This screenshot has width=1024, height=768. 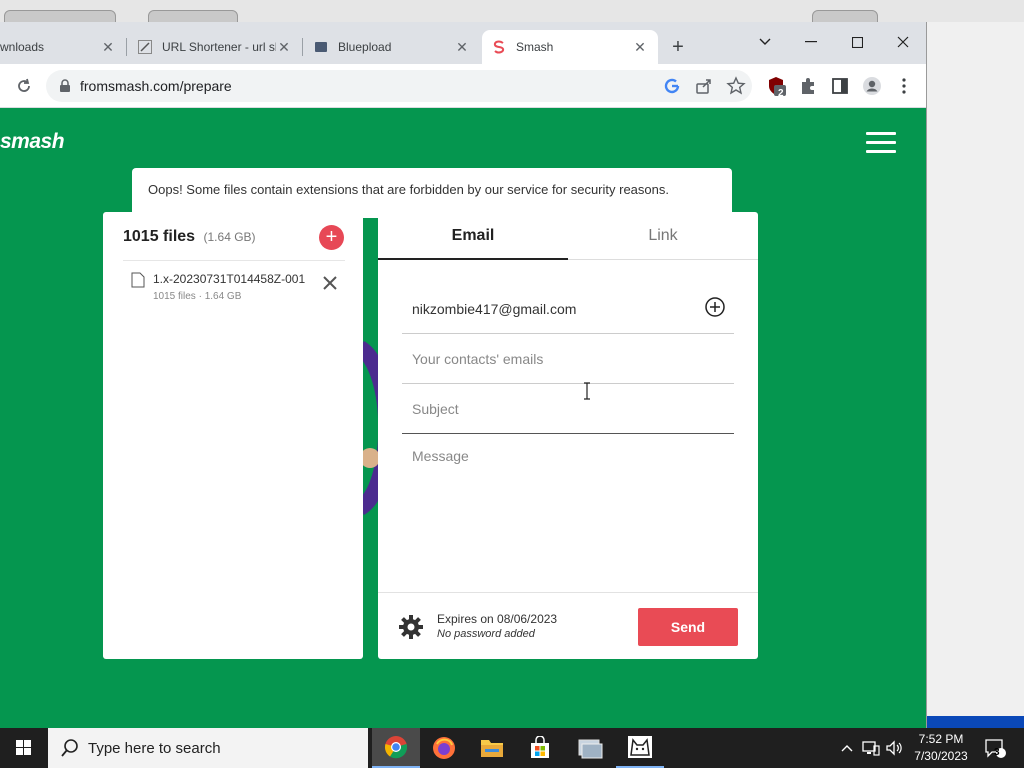 I want to click on file-meta: 1015 files · 1.64 GB, so click(x=197, y=296).